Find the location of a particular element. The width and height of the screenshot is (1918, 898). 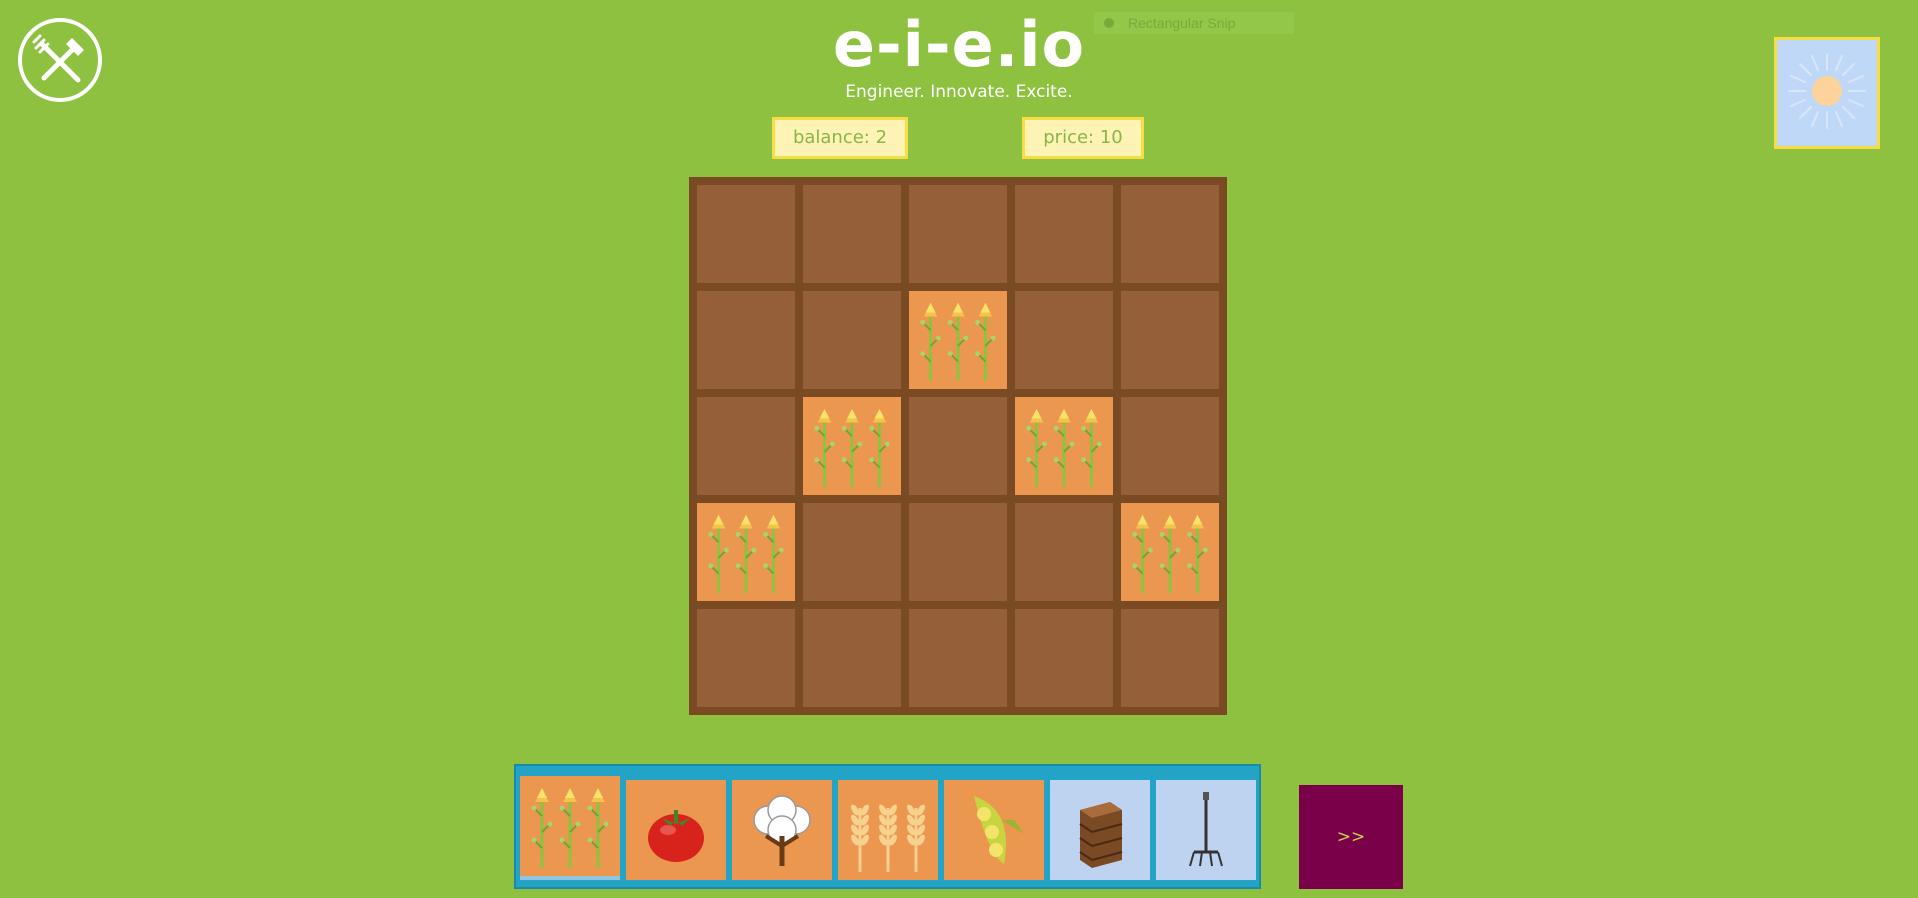

tomato-icon is located at coordinates (676, 830).